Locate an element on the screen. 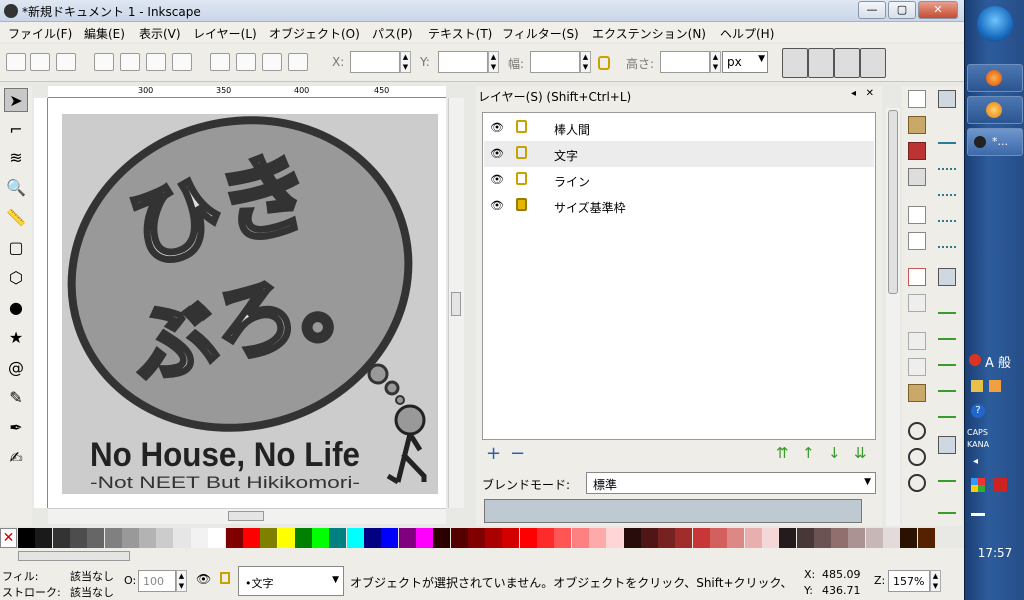  3dbox-tool-icon: ⬡ is located at coordinates (16, 278).